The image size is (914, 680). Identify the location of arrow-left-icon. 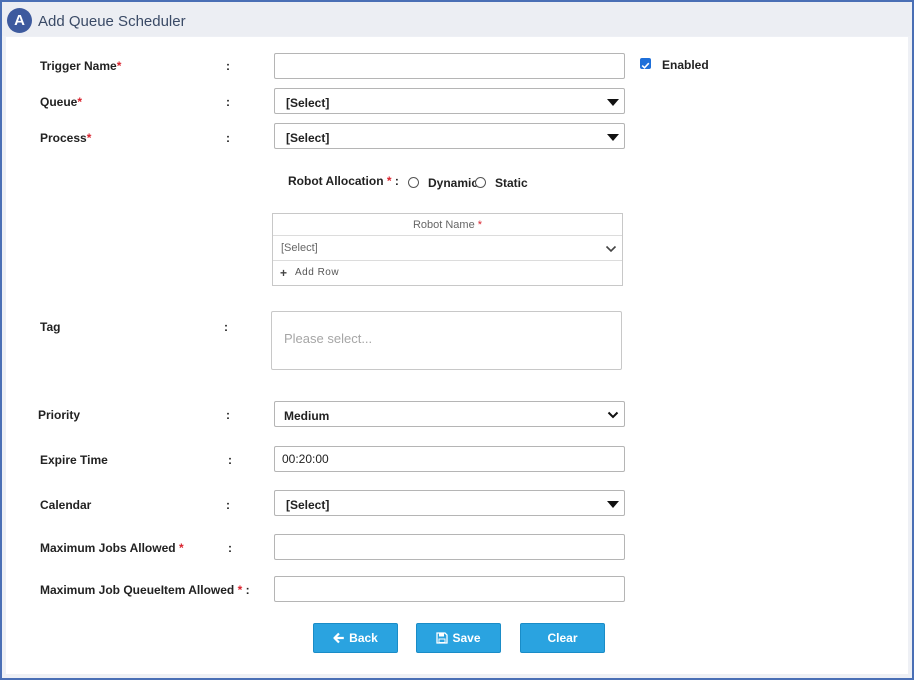
(338, 638).